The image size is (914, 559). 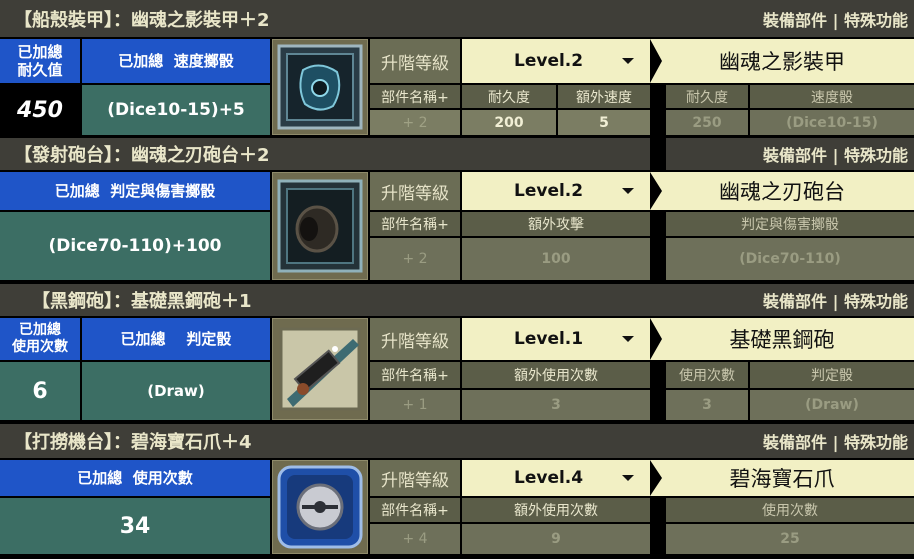 I want to click on black-steel-cannon-icon, so click(x=320, y=369).